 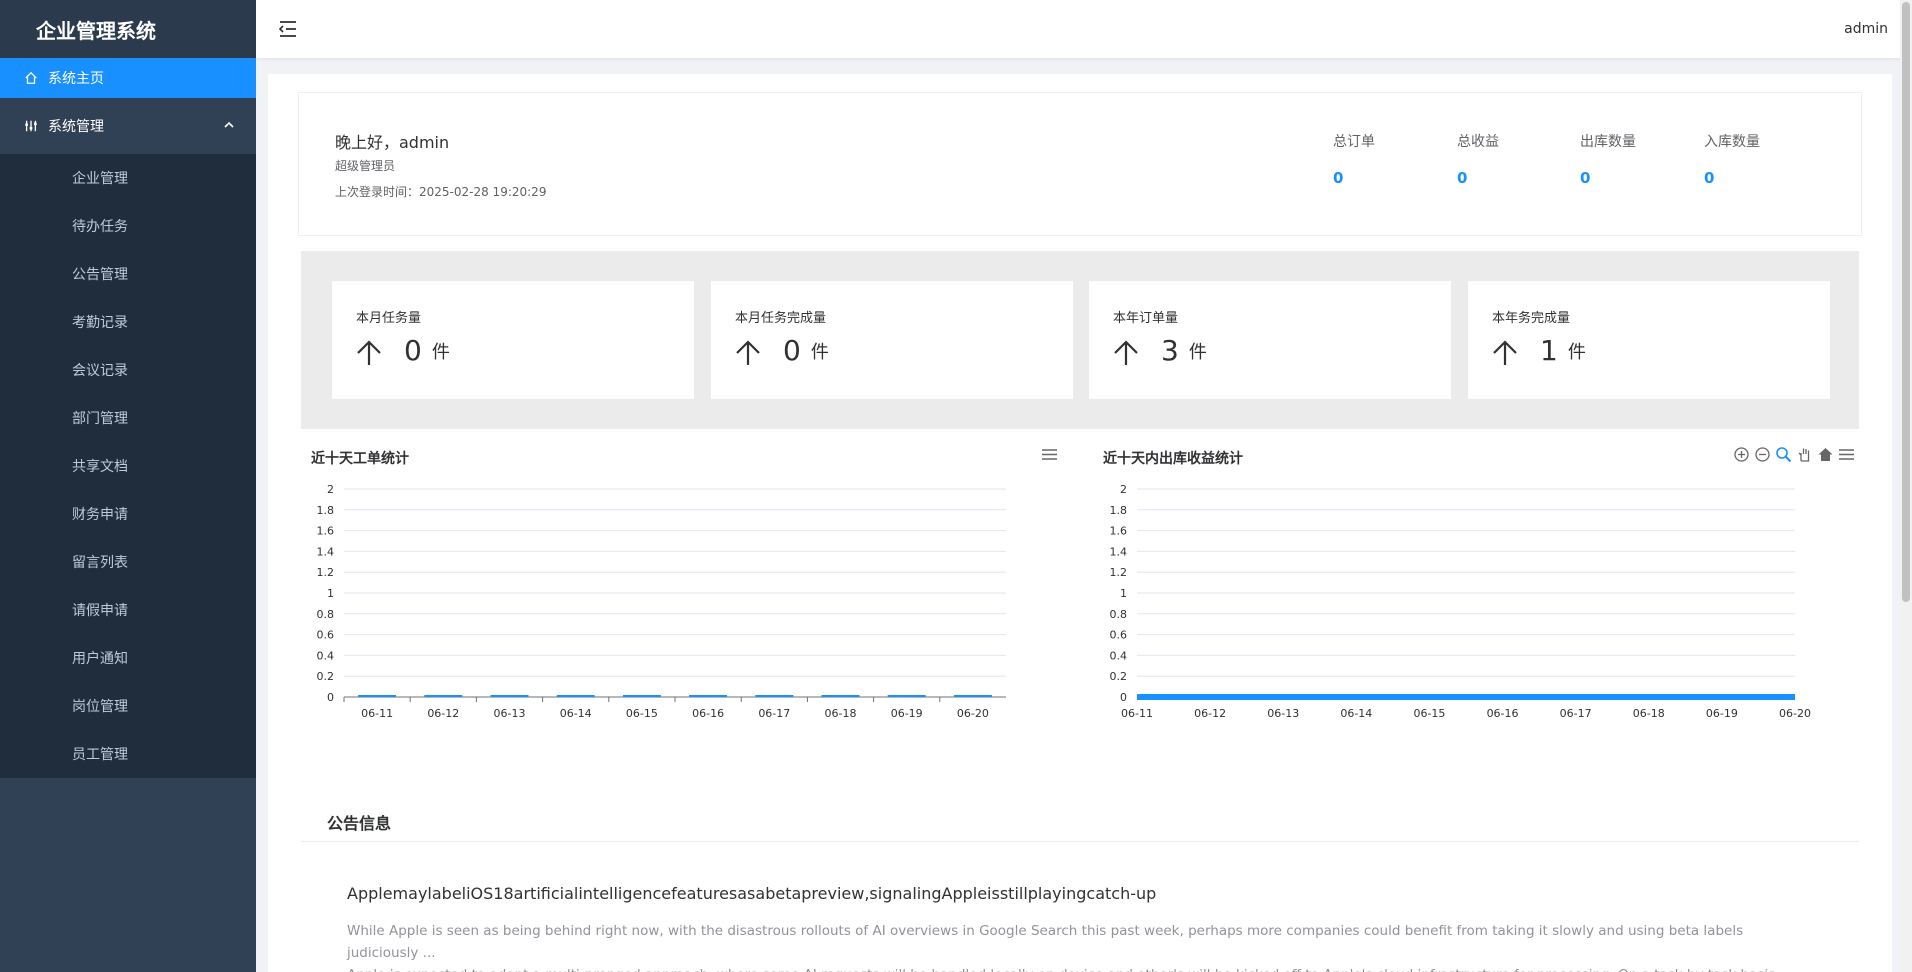 What do you see at coordinates (1173, 459) in the screenshot?
I see `chart-title: 近十天内出库收益统计` at bounding box center [1173, 459].